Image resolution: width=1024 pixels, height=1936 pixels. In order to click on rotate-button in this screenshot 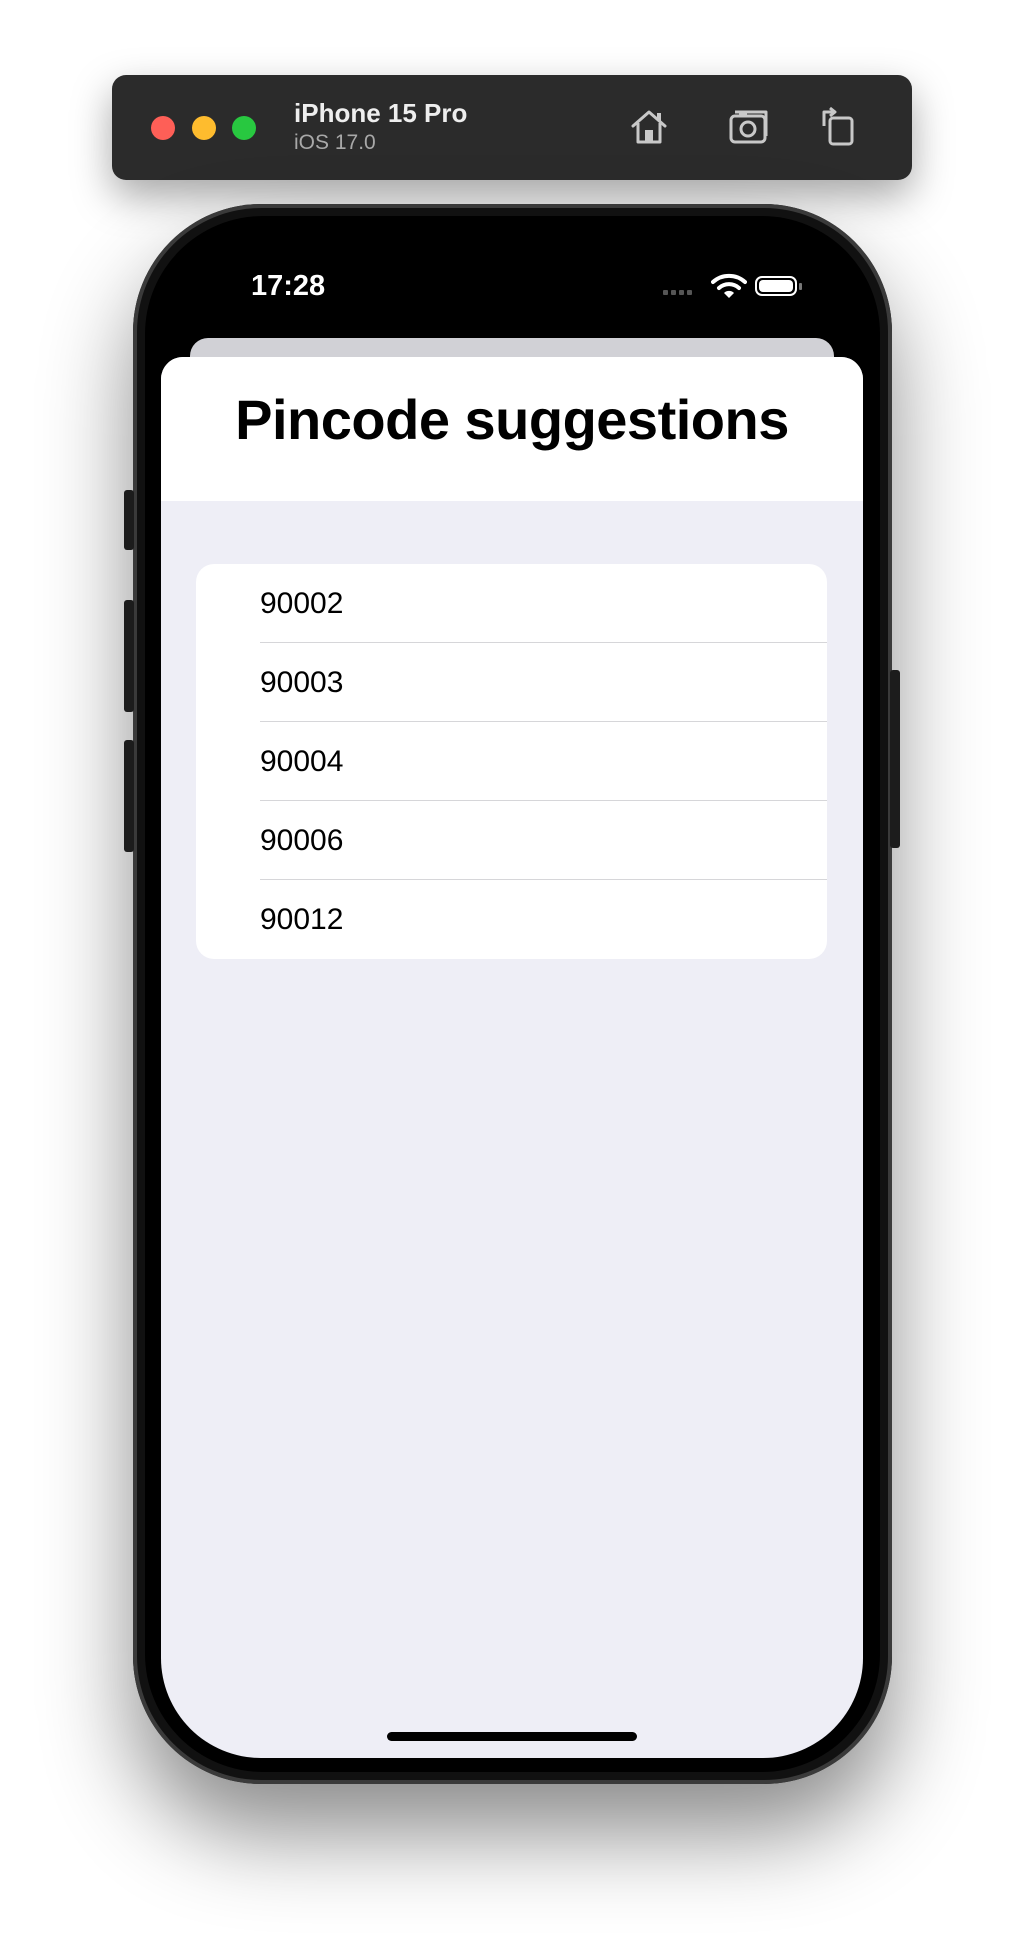, I will do `click(839, 127)`.